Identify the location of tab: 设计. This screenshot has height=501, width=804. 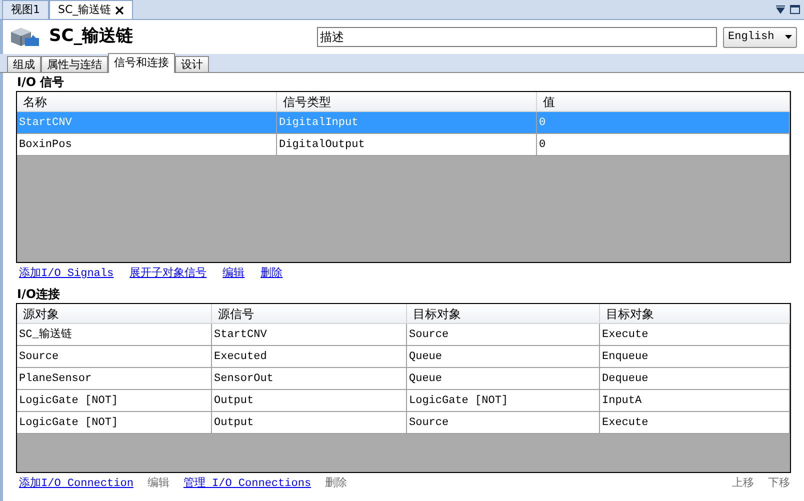
(192, 64).